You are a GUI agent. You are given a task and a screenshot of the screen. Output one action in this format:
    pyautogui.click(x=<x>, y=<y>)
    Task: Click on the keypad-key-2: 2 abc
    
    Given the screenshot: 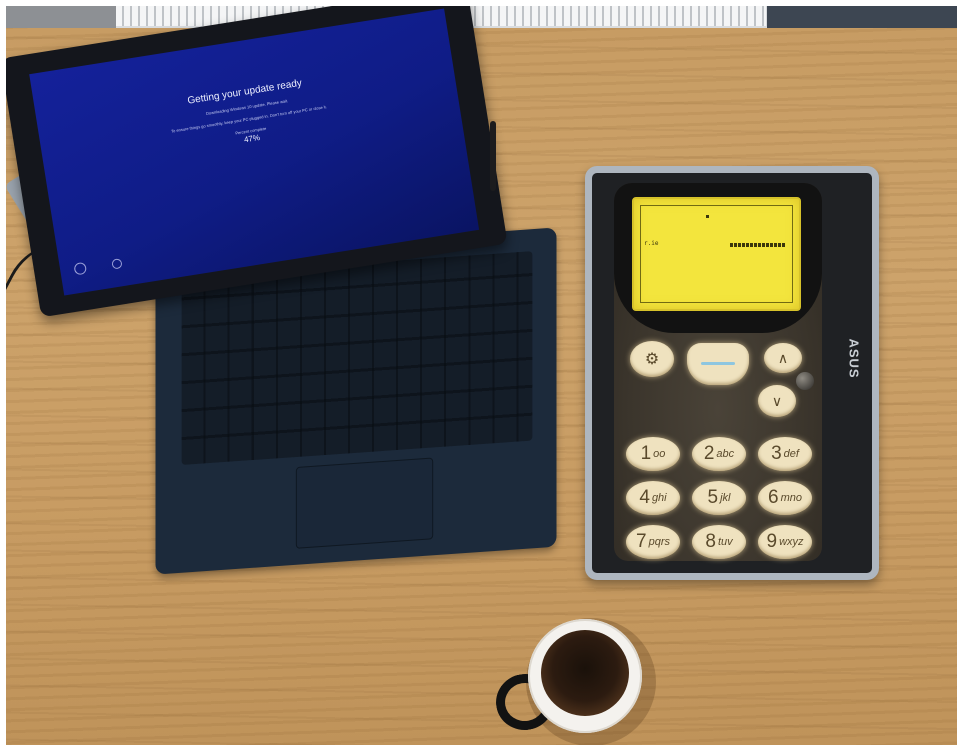 What is the action you would take?
    pyautogui.click(x=719, y=454)
    